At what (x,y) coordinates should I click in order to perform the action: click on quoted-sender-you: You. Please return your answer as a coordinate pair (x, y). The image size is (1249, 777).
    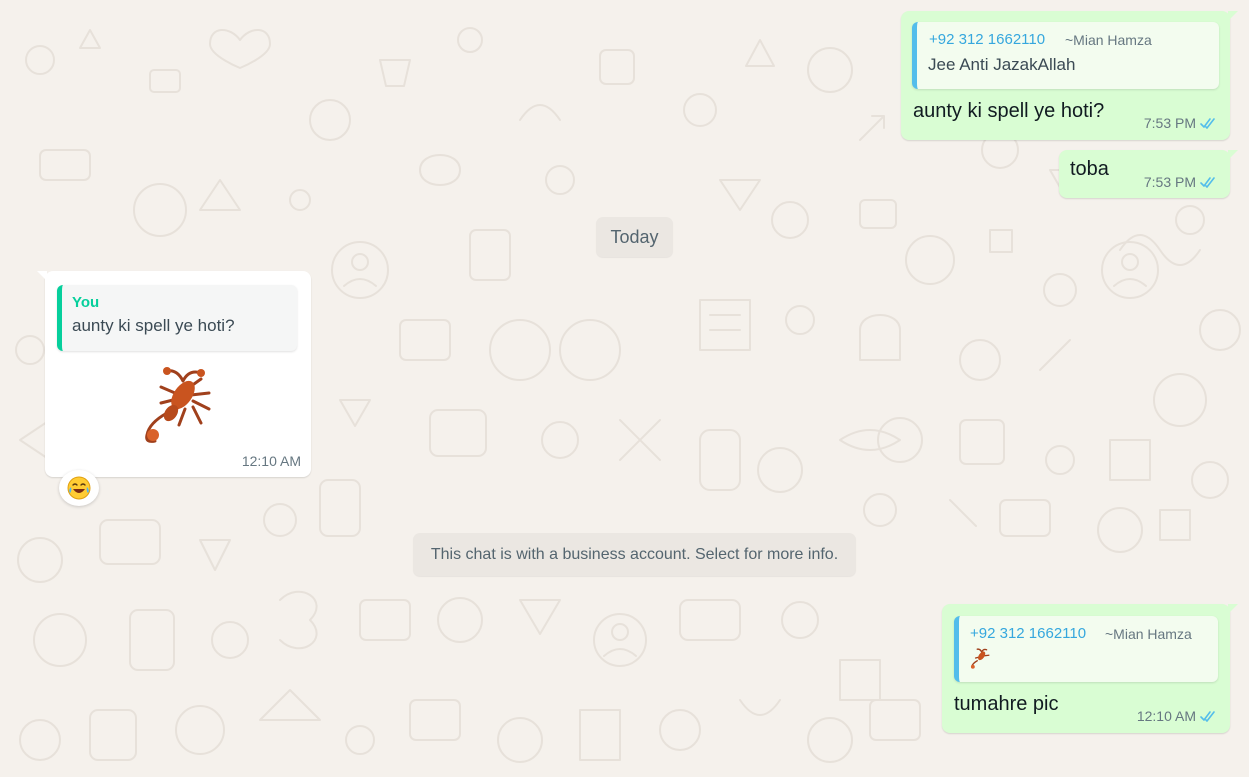
    Looking at the image, I should click on (86, 302).